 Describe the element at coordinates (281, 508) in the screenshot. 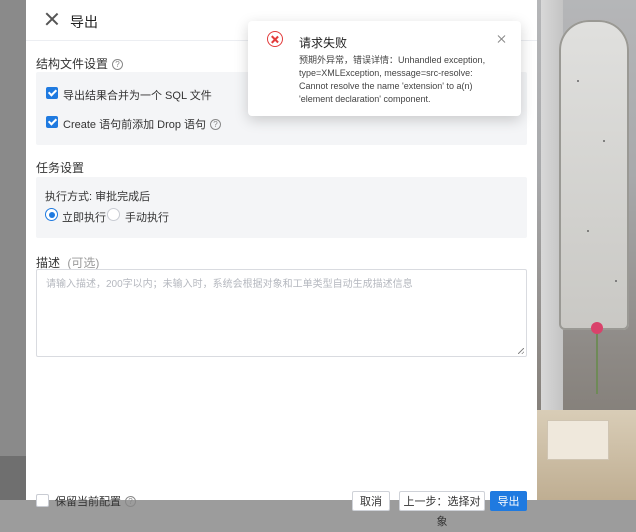

I see `dialog-footer: 保留当前配置? 取消 上一步：选择对象 导出` at that location.